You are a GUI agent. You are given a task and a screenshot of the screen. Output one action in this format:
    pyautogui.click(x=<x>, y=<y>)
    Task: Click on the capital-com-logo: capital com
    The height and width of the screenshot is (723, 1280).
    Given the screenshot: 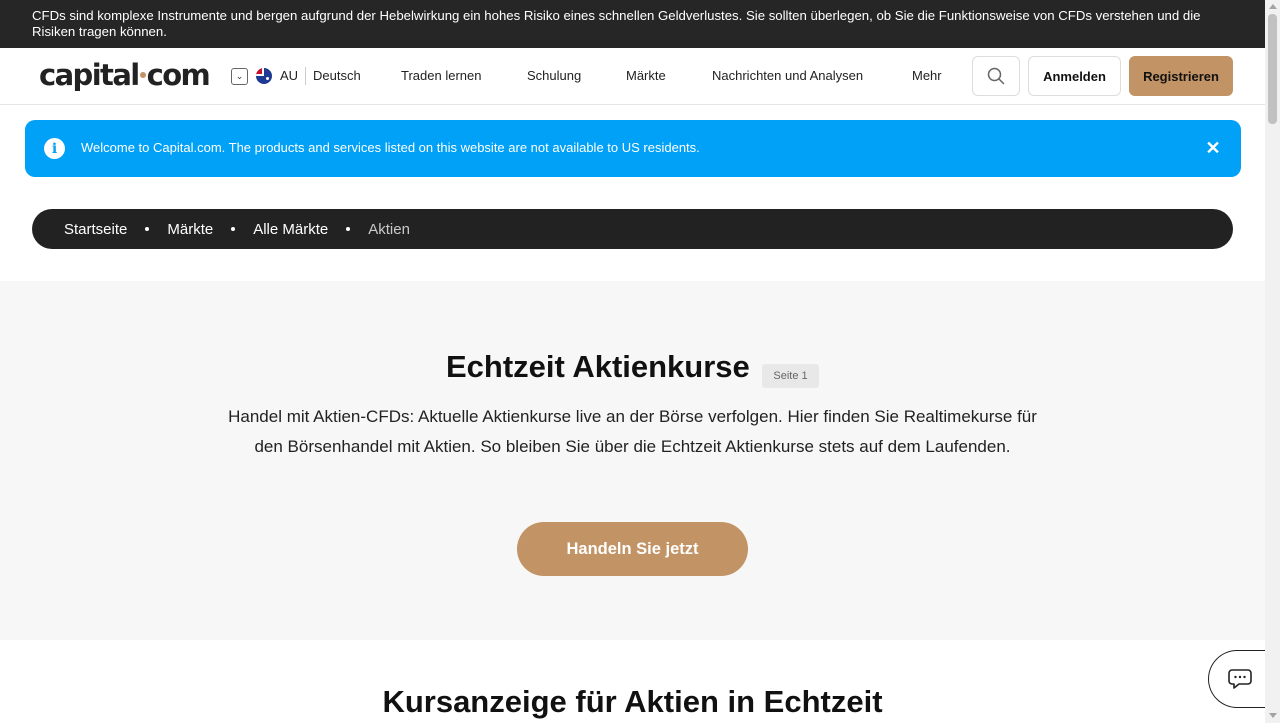 What is the action you would take?
    pyautogui.click(x=125, y=75)
    